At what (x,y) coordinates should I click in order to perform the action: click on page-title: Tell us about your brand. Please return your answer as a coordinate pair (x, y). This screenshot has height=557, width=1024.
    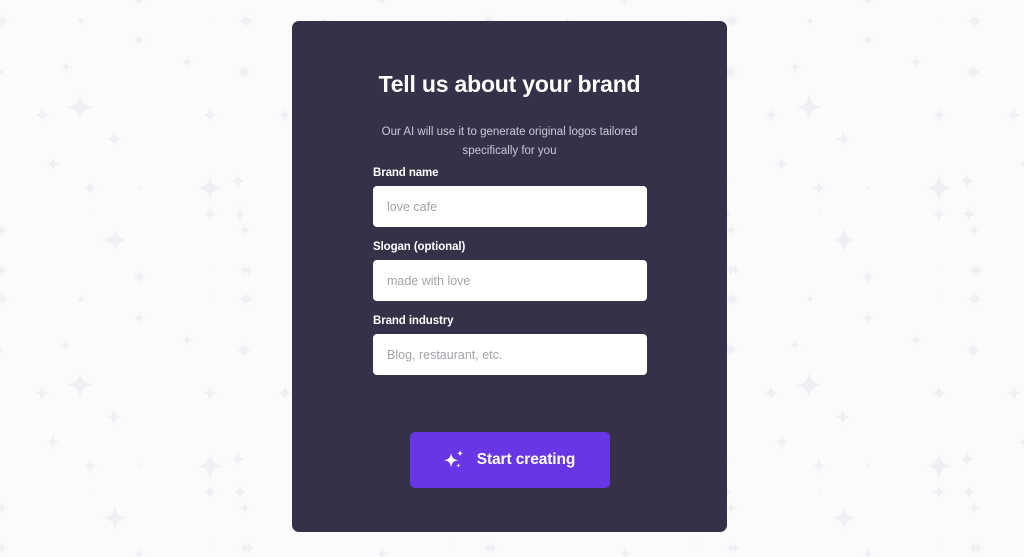
    Looking at the image, I should click on (509, 84).